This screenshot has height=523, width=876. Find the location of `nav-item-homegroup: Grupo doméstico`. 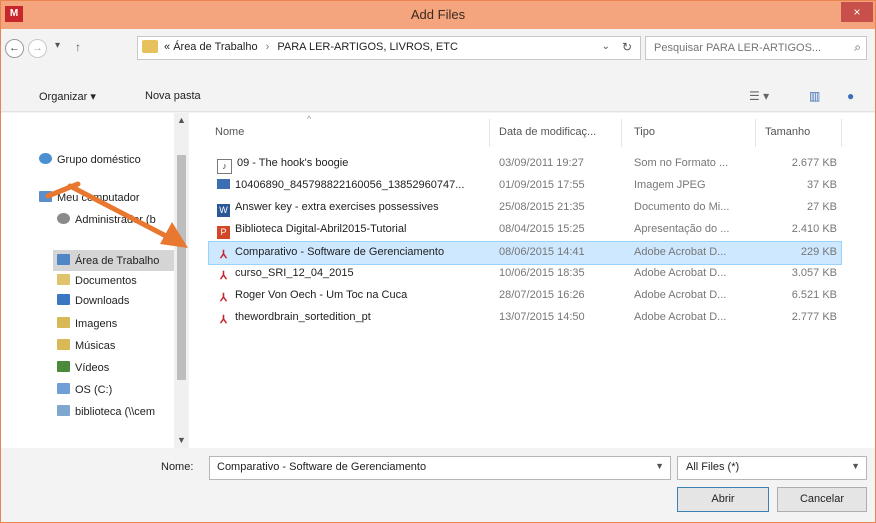

nav-item-homegroup: Grupo doméstico is located at coordinates (90, 159).